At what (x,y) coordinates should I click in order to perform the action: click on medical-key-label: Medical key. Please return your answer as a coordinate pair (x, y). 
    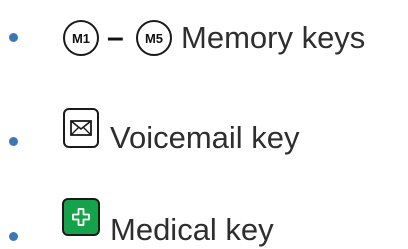
    Looking at the image, I should click on (192, 229).